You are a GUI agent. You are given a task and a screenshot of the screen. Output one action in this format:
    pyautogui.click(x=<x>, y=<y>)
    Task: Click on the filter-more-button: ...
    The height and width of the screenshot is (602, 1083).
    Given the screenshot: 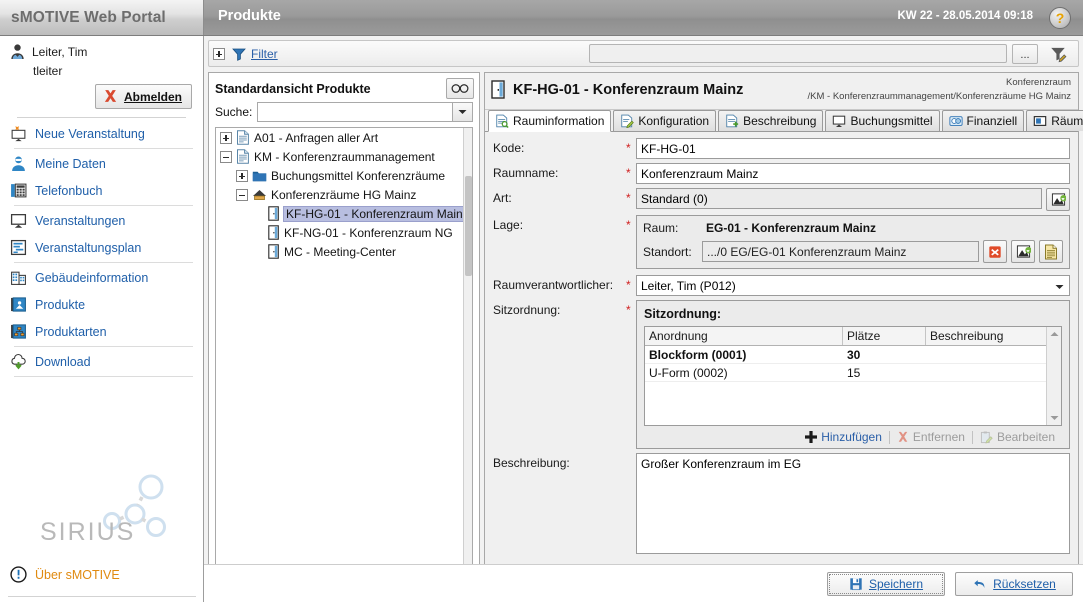 What is the action you would take?
    pyautogui.click(x=1025, y=53)
    